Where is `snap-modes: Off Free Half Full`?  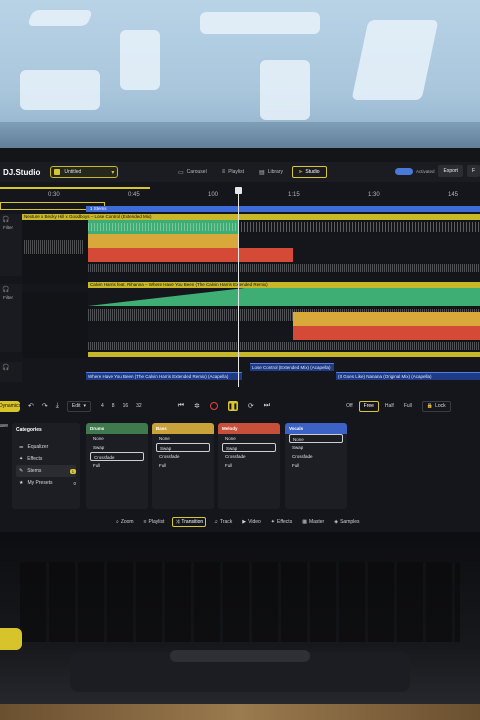 snap-modes: Off Free Half Full is located at coordinates (379, 406).